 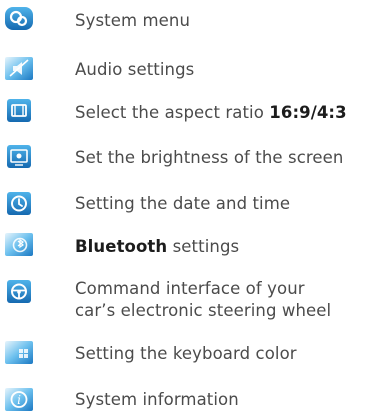 I want to click on aspect-ratio-value: 16:9/4:3, so click(x=308, y=112).